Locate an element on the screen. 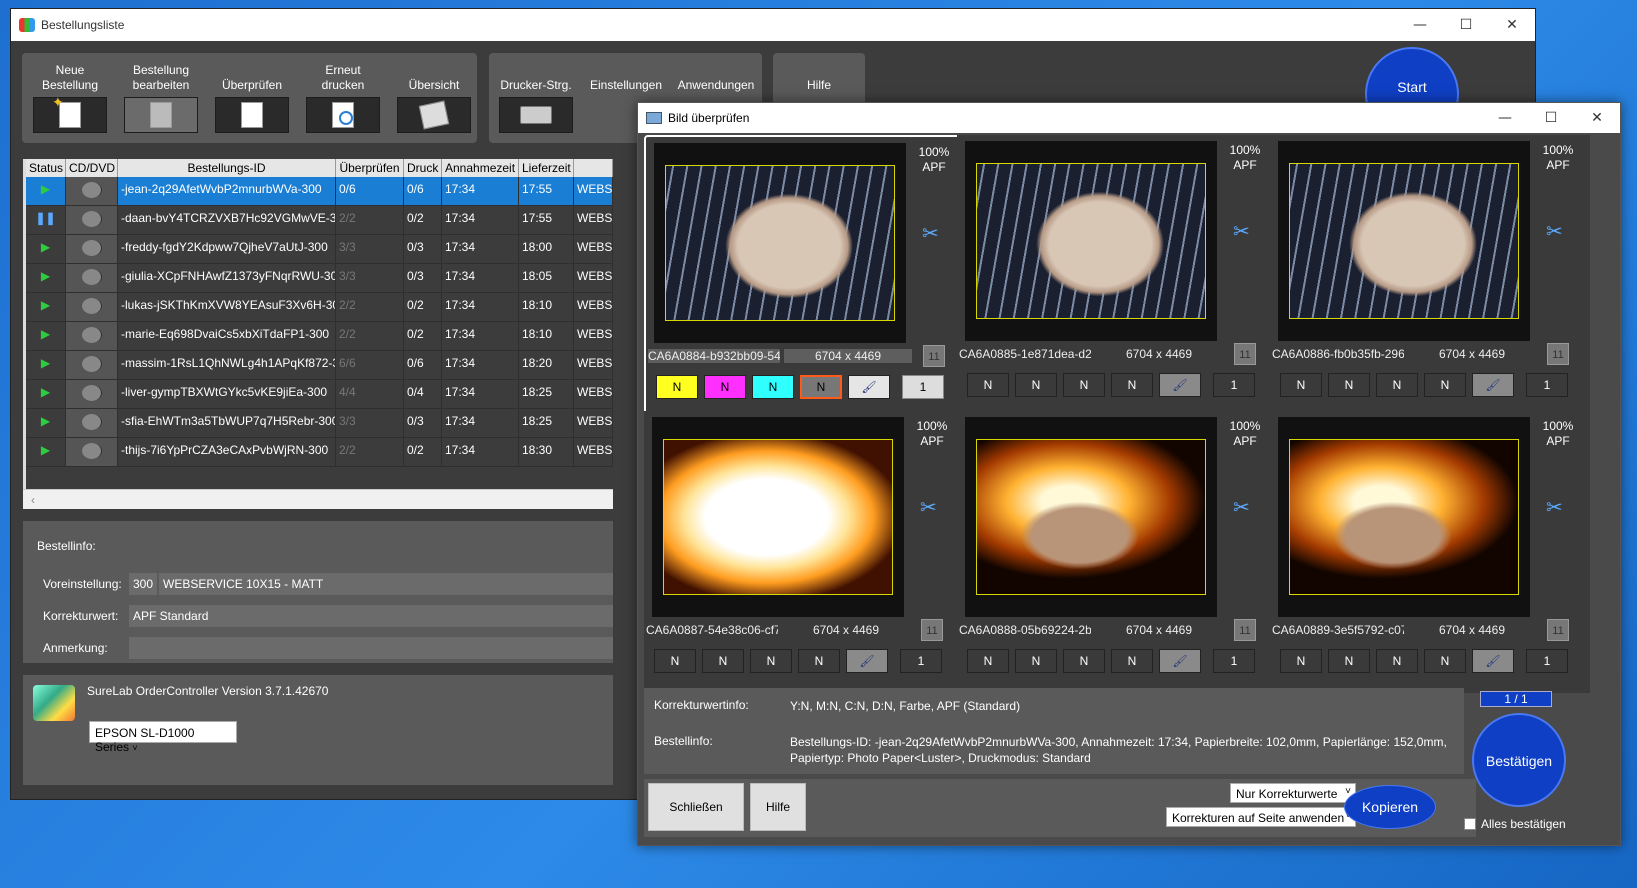 The width and height of the screenshot is (1637, 888). confirm-all-checkbox: Alles bestätigen is located at coordinates (1515, 824).